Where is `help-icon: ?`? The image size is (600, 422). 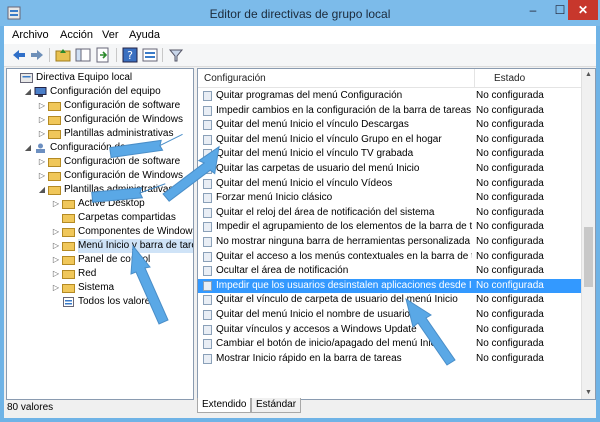 help-icon: ? is located at coordinates (130, 55).